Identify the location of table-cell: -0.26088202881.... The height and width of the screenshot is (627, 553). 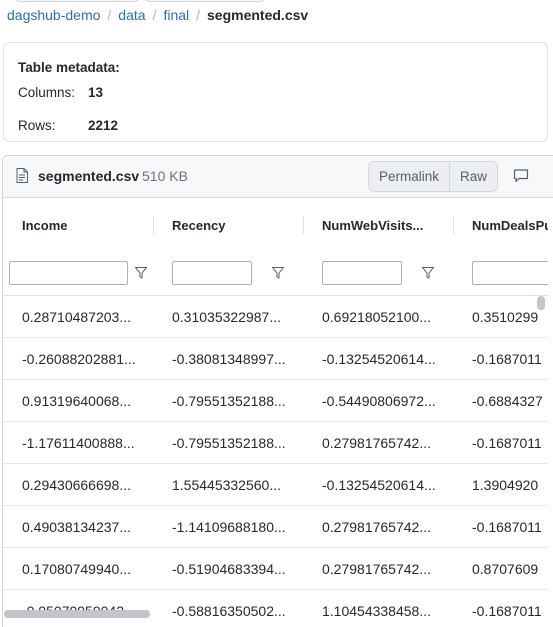
(79, 359).